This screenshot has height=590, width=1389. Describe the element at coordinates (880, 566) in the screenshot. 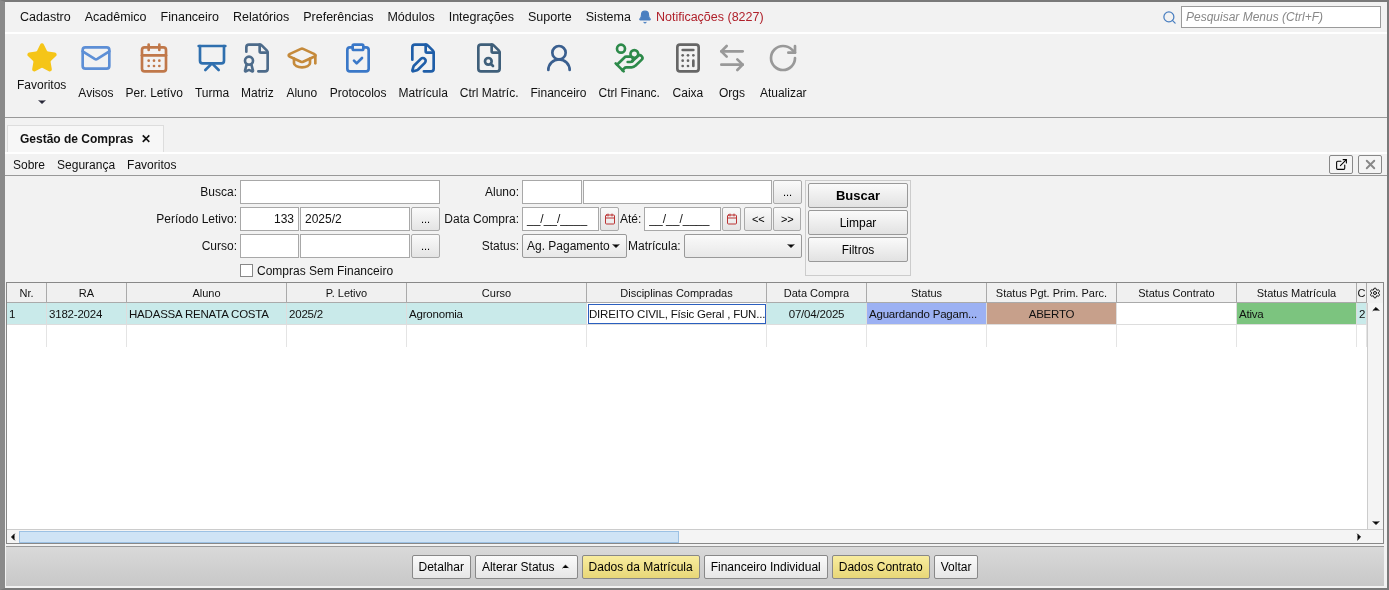

I see `footer-button: Dados Contrato` at that location.